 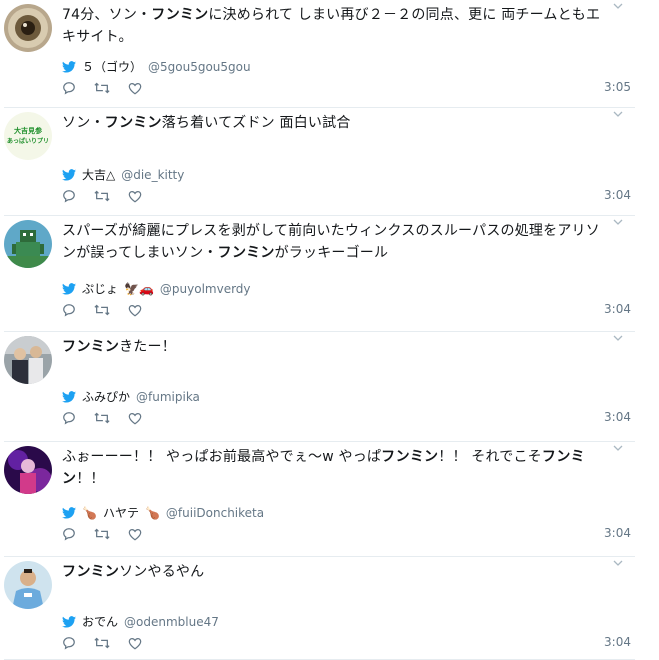 What do you see at coordinates (28, 141) in the screenshot?
I see `svg-text: あっぱいりプリ` at bounding box center [28, 141].